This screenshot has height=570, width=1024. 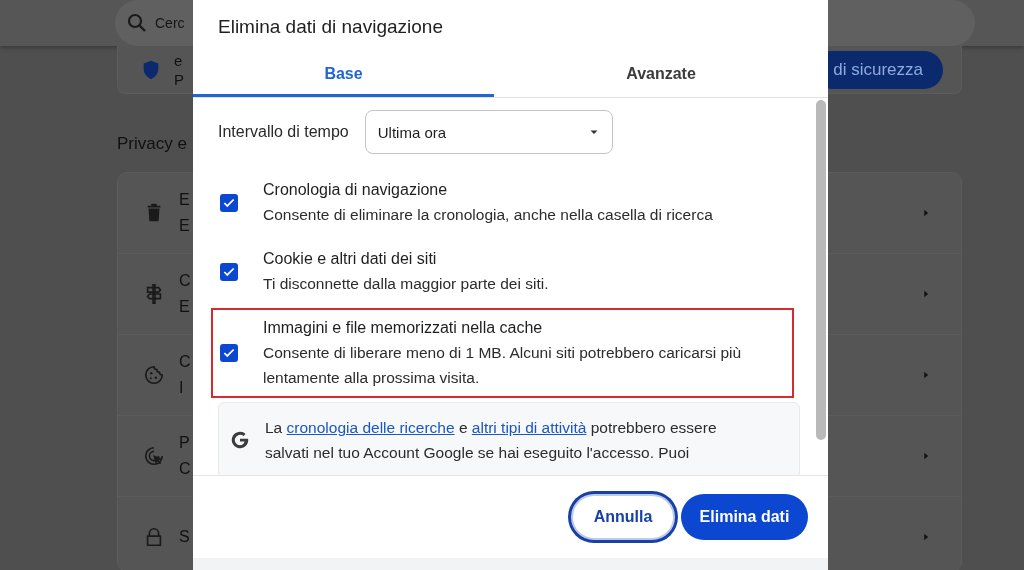 I want to click on search-placeholder: Cerc, so click(x=170, y=23).